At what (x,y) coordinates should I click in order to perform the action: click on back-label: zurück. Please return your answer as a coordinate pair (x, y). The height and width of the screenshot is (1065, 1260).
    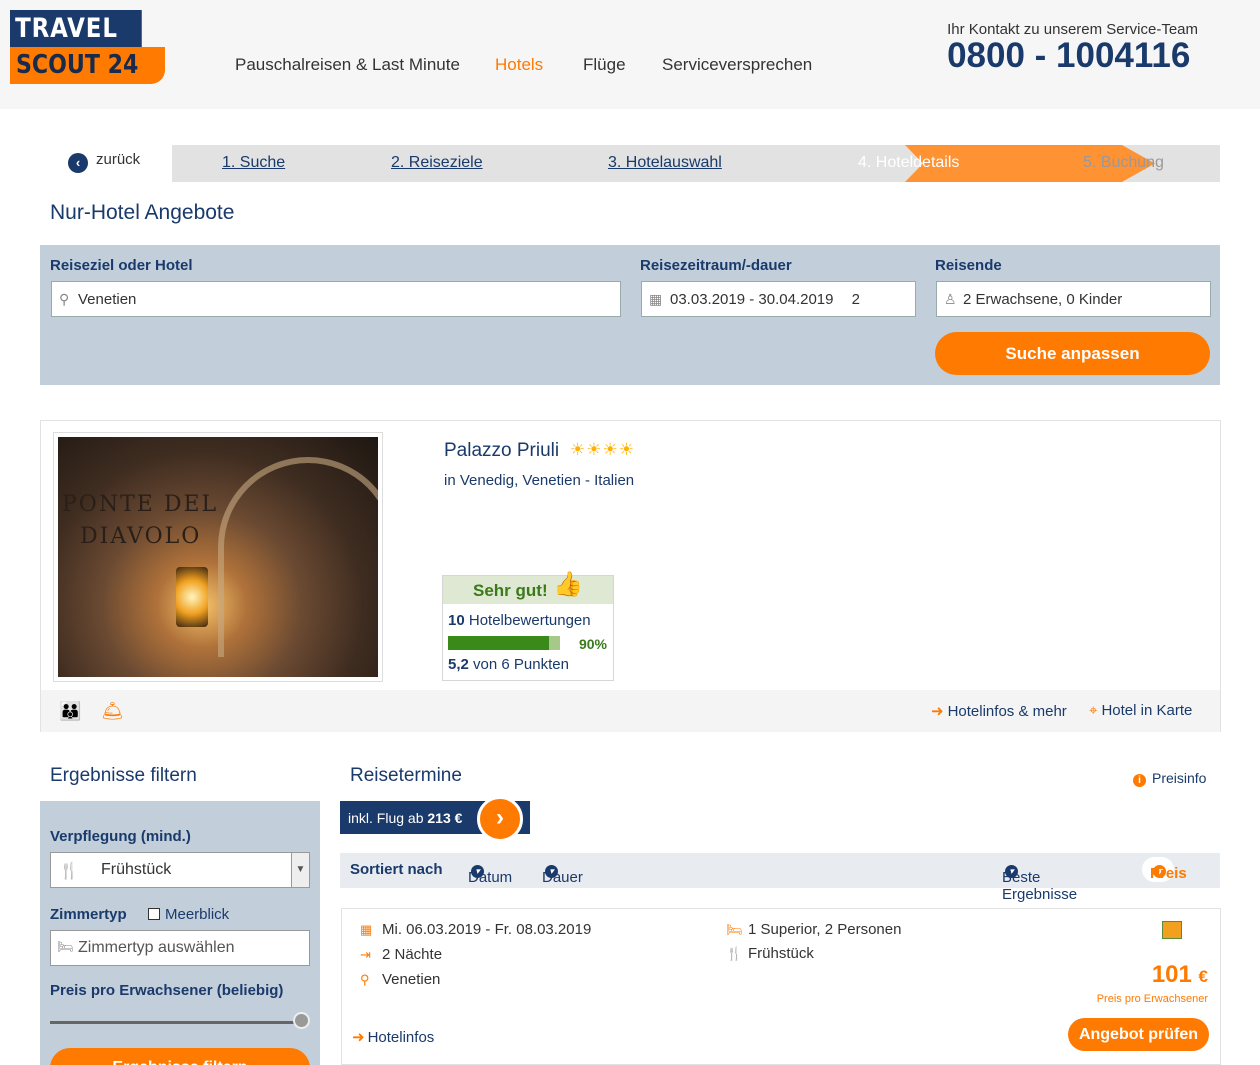
    Looking at the image, I should click on (118, 159).